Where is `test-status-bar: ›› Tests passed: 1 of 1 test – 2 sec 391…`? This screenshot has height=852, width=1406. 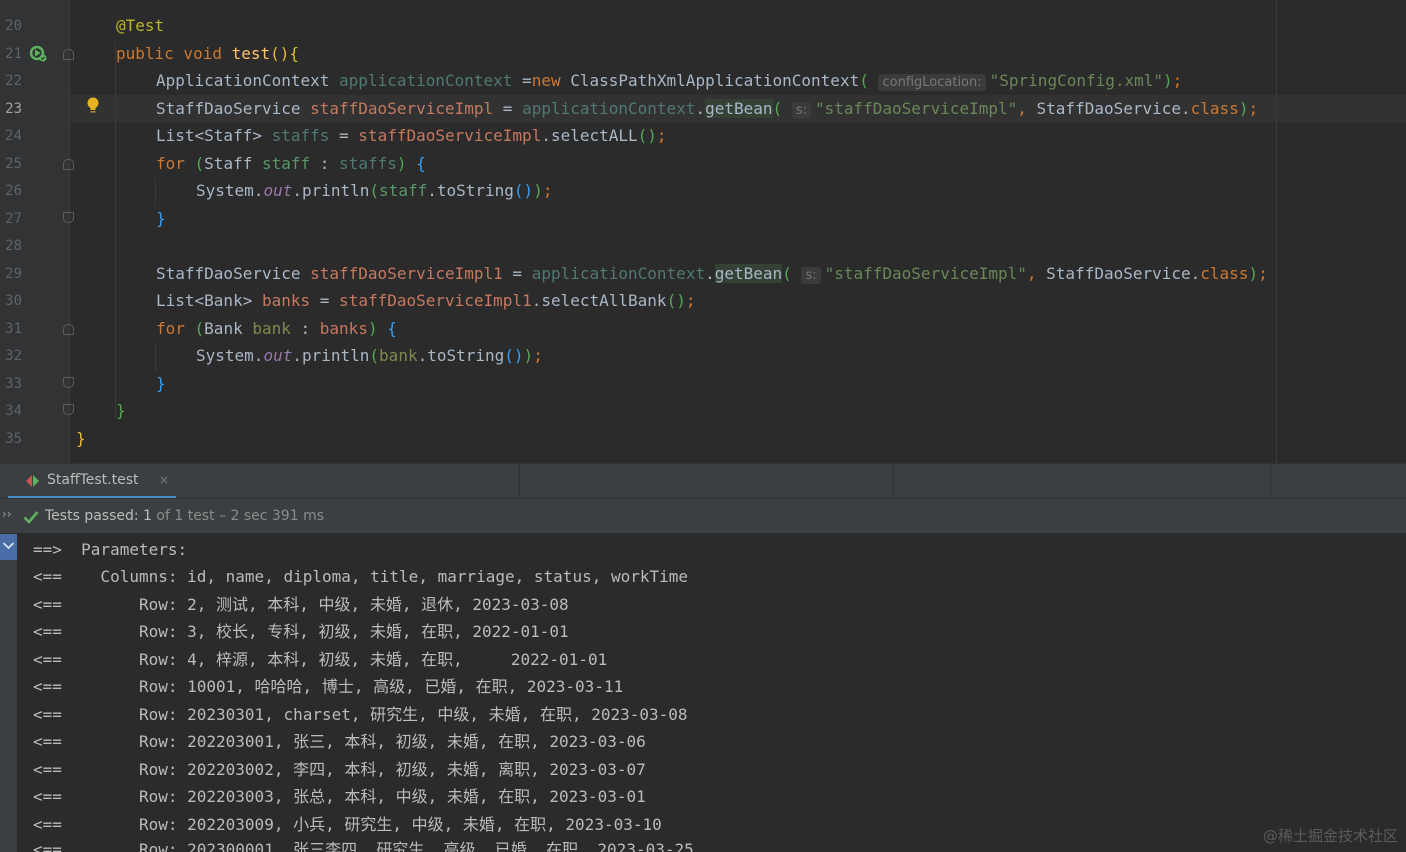
test-status-bar: ›› Tests passed: 1 of 1 test – 2 sec 391… is located at coordinates (703, 516).